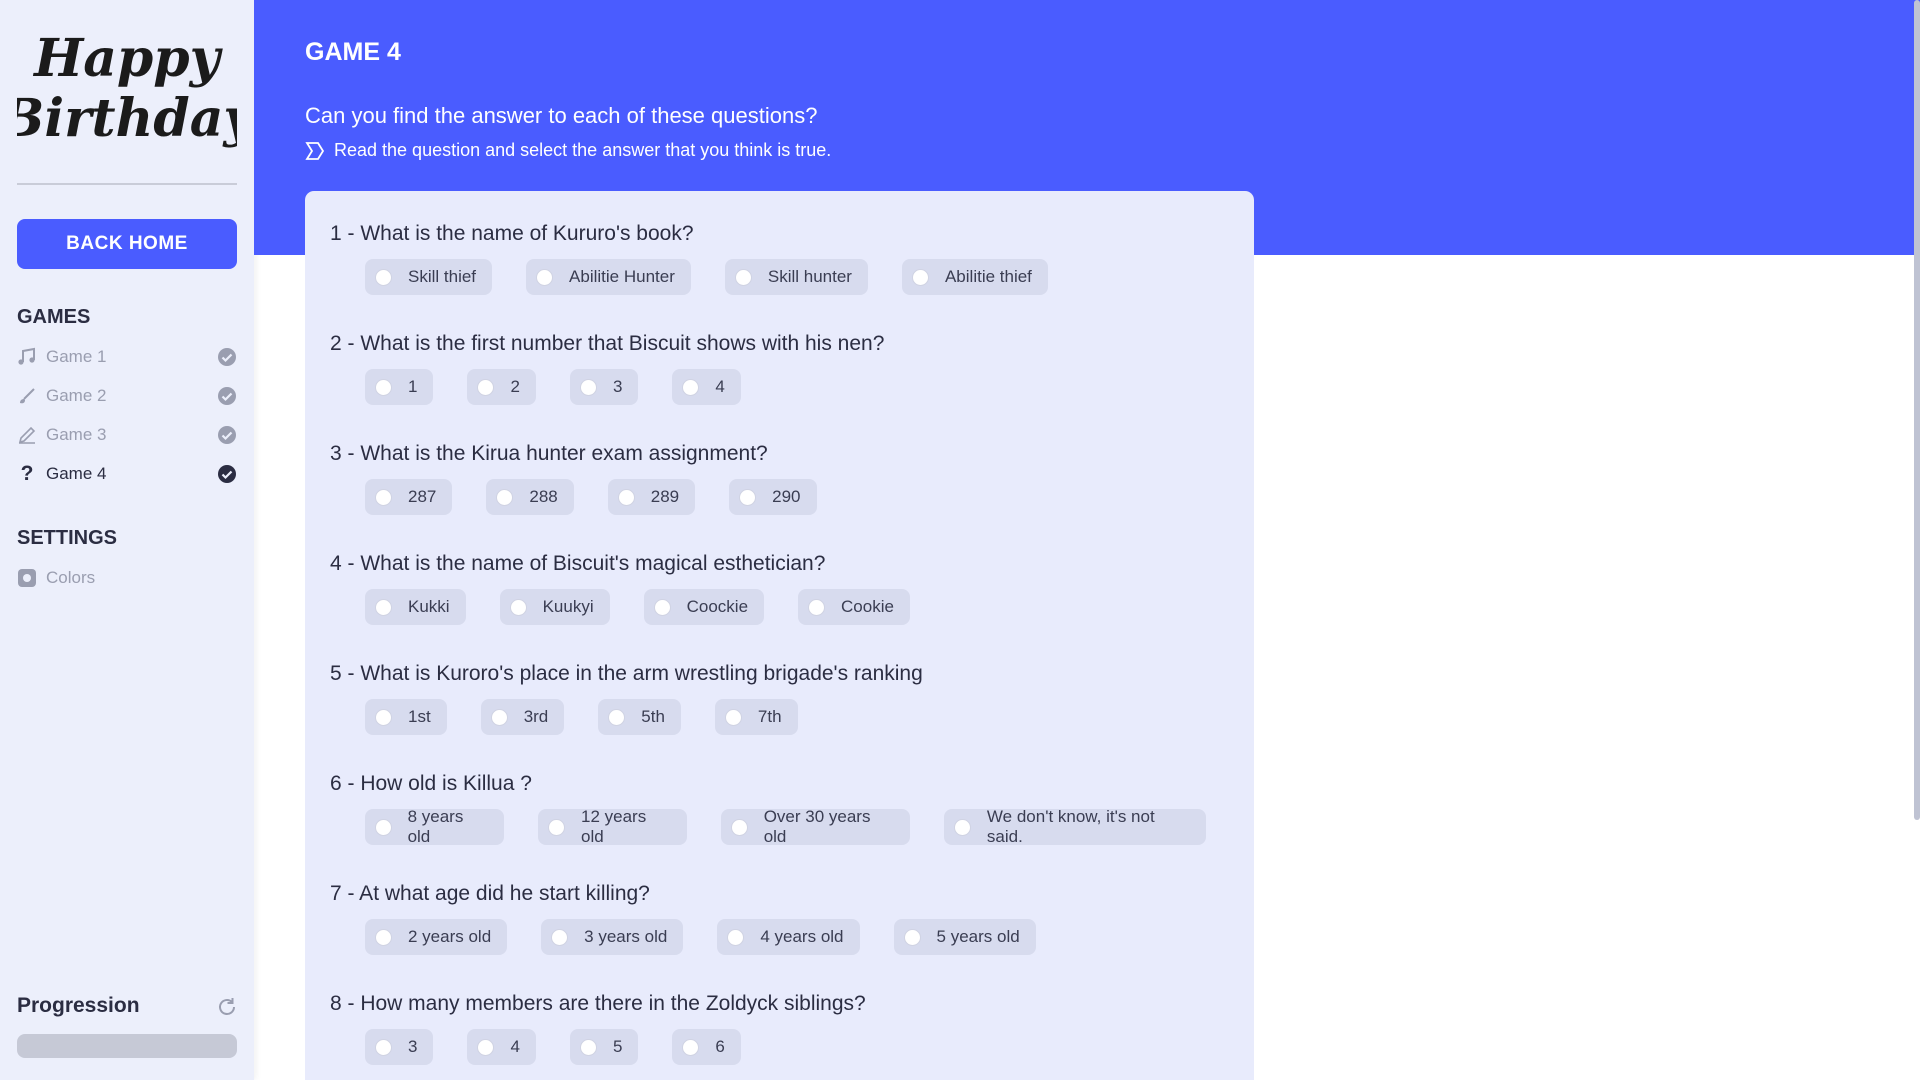 This screenshot has width=1920, height=1080. What do you see at coordinates (127, 474) in the screenshot?
I see `sidebar-item-game-4: ? Game 4` at bounding box center [127, 474].